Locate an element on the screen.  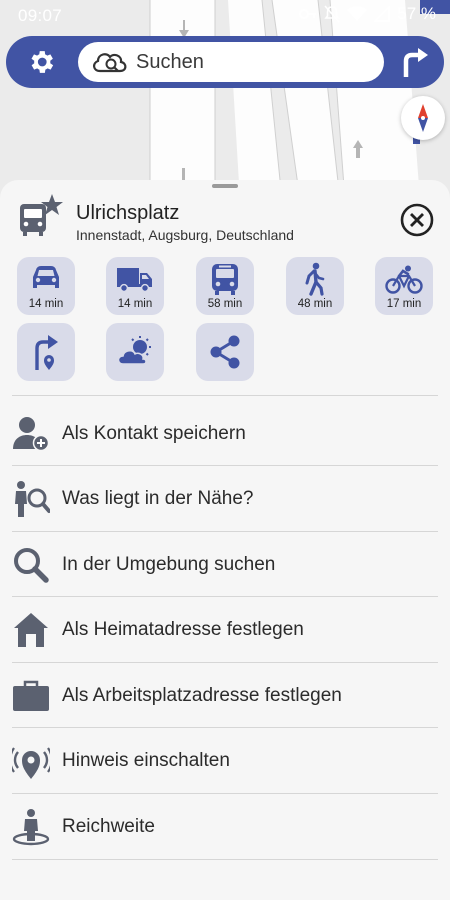
home-icon is located at coordinates (31, 630).